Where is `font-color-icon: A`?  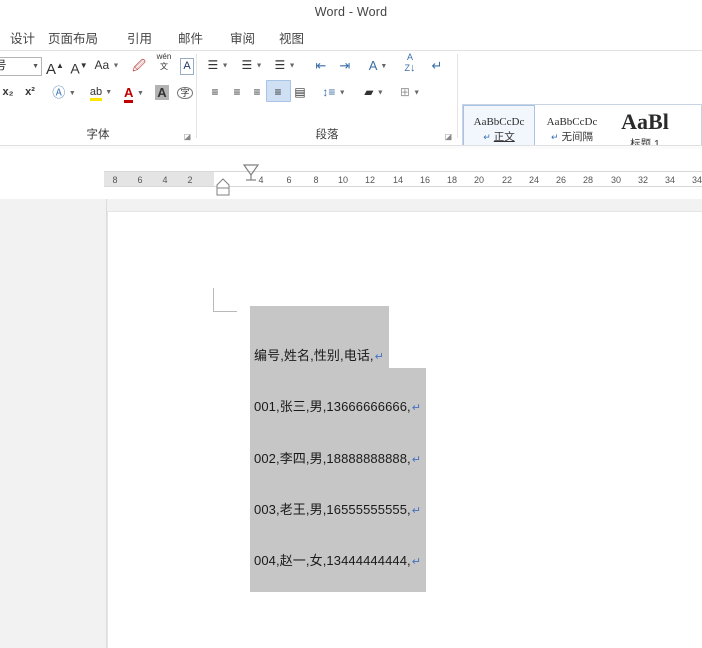
font-color-icon: A is located at coordinates (129, 94).